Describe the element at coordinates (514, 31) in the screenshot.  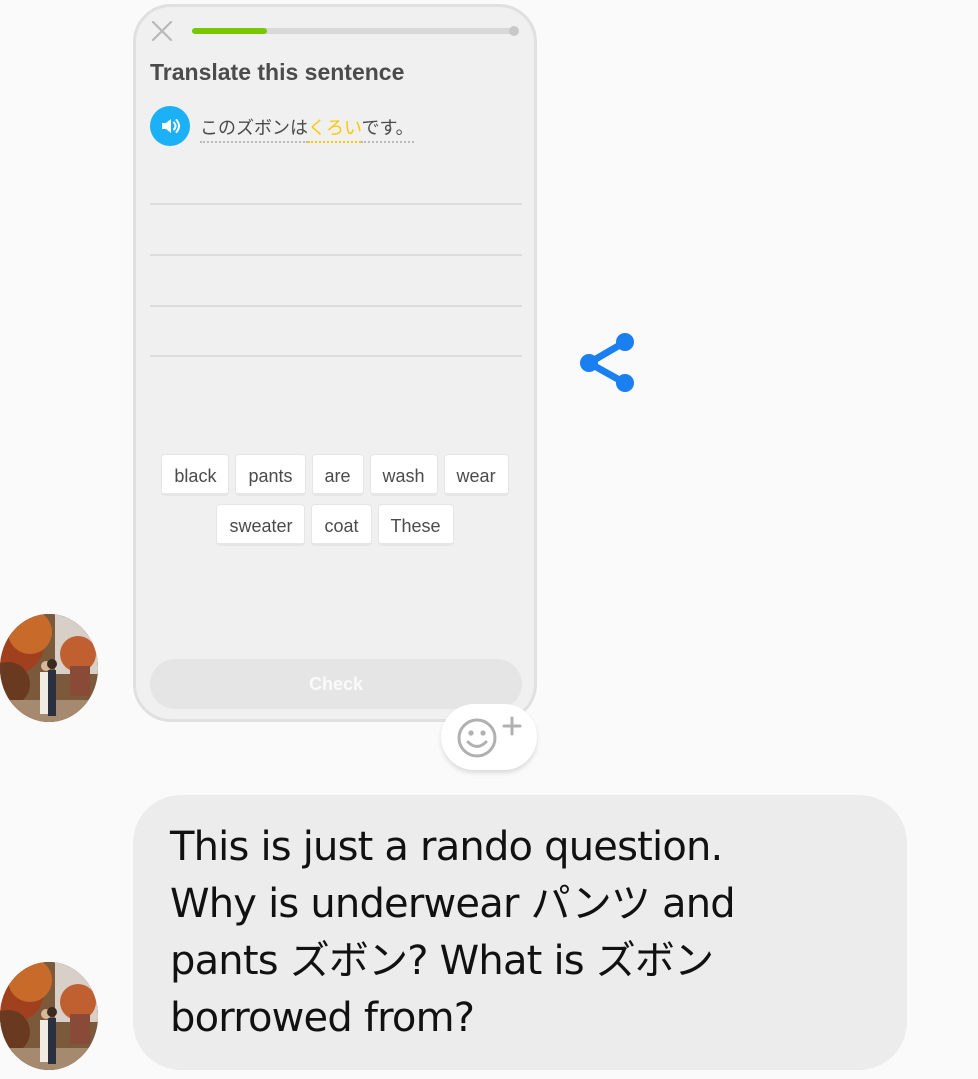
I see `progress-end-dot` at that location.